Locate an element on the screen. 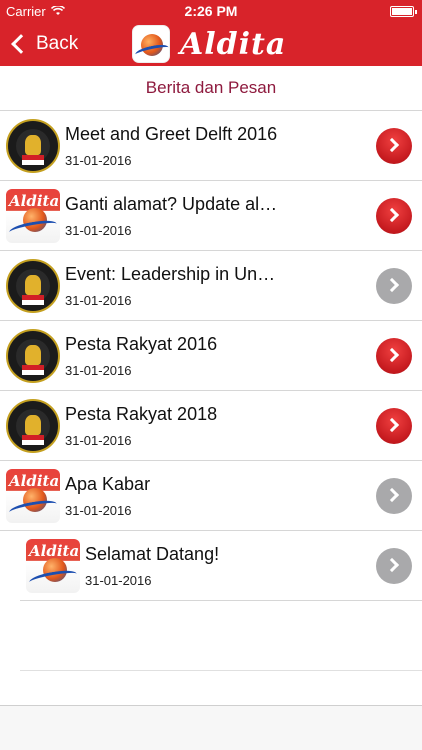 The height and width of the screenshot is (750, 422). section-title: Berita dan Pesan is located at coordinates (211, 87).